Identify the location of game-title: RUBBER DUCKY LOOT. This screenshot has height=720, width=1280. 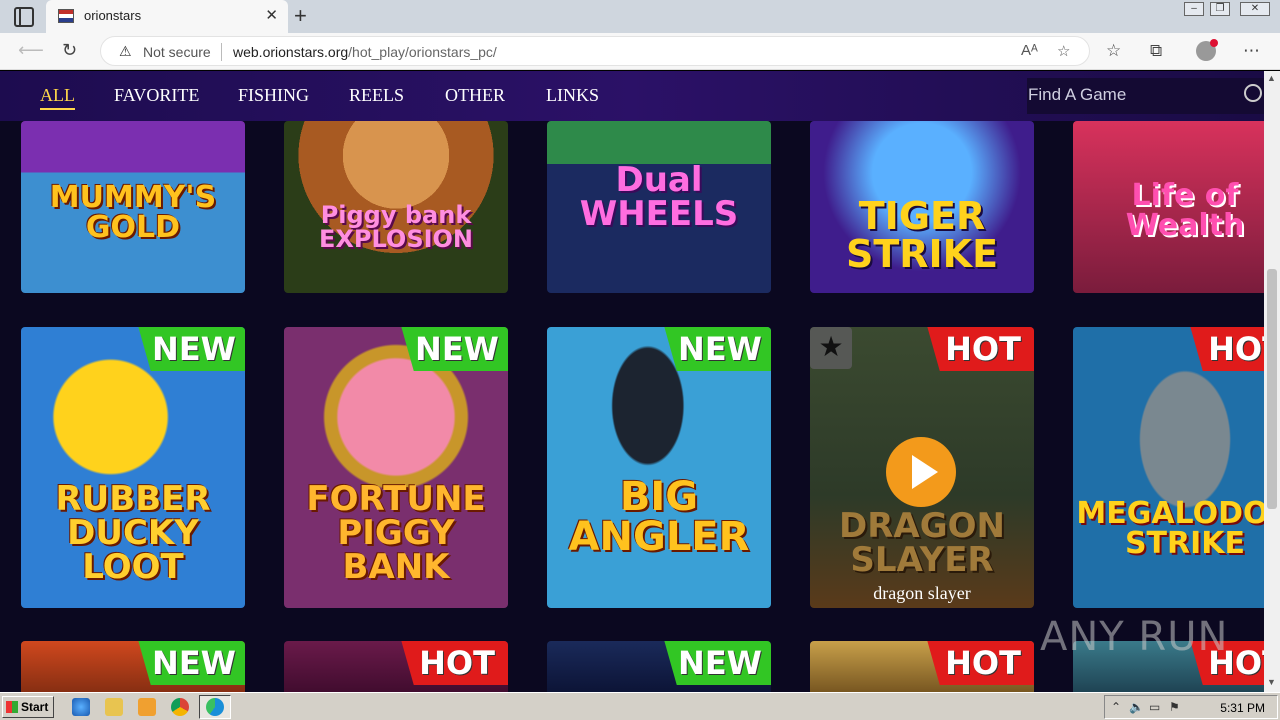
(133, 533).